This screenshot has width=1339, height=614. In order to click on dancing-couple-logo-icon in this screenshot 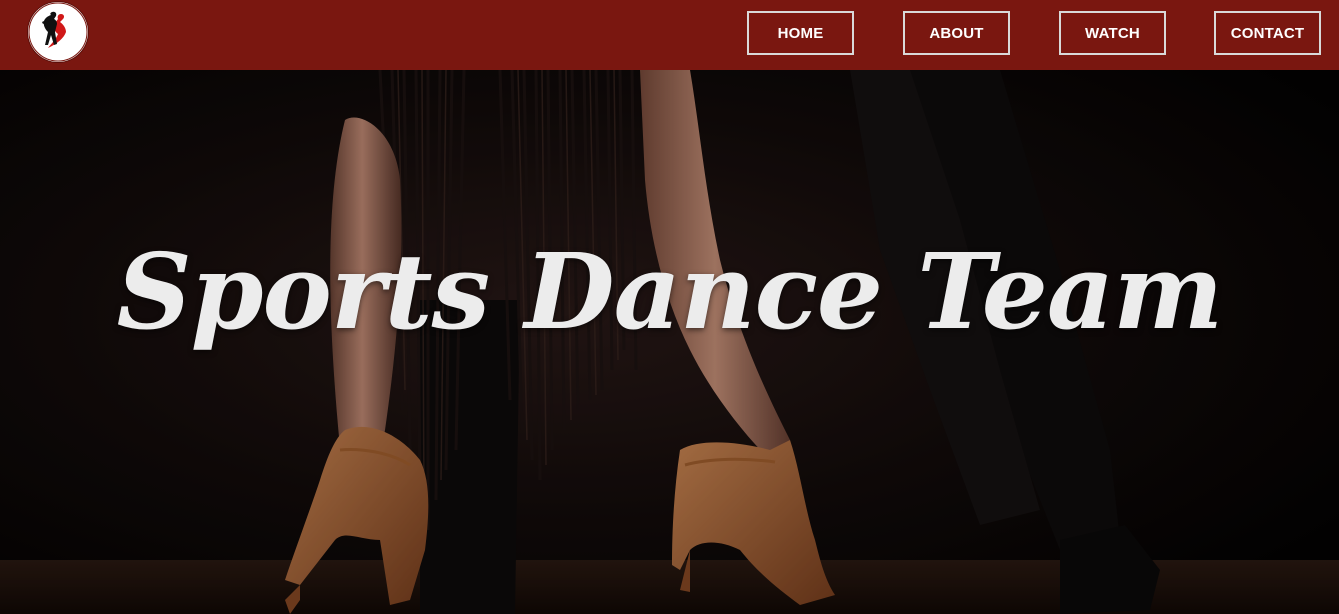, I will do `click(58, 32)`.